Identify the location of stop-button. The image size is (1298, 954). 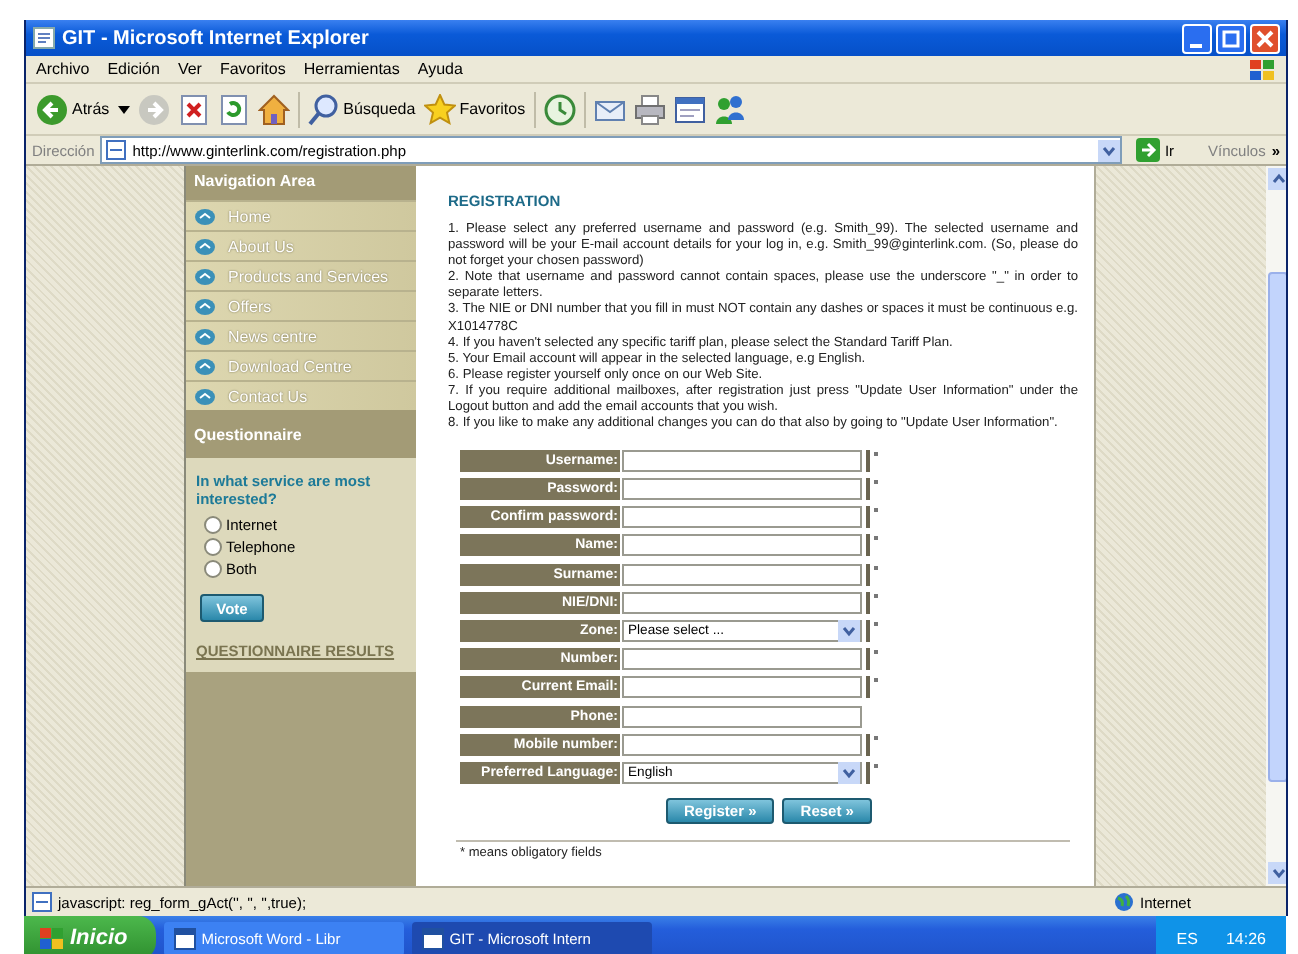
(193, 109).